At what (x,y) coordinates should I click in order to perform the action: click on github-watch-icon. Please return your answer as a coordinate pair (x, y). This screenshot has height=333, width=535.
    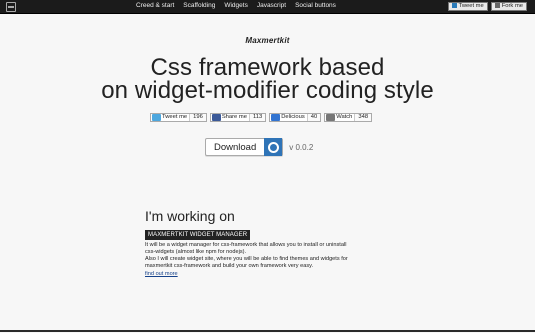
    Looking at the image, I should click on (331, 117).